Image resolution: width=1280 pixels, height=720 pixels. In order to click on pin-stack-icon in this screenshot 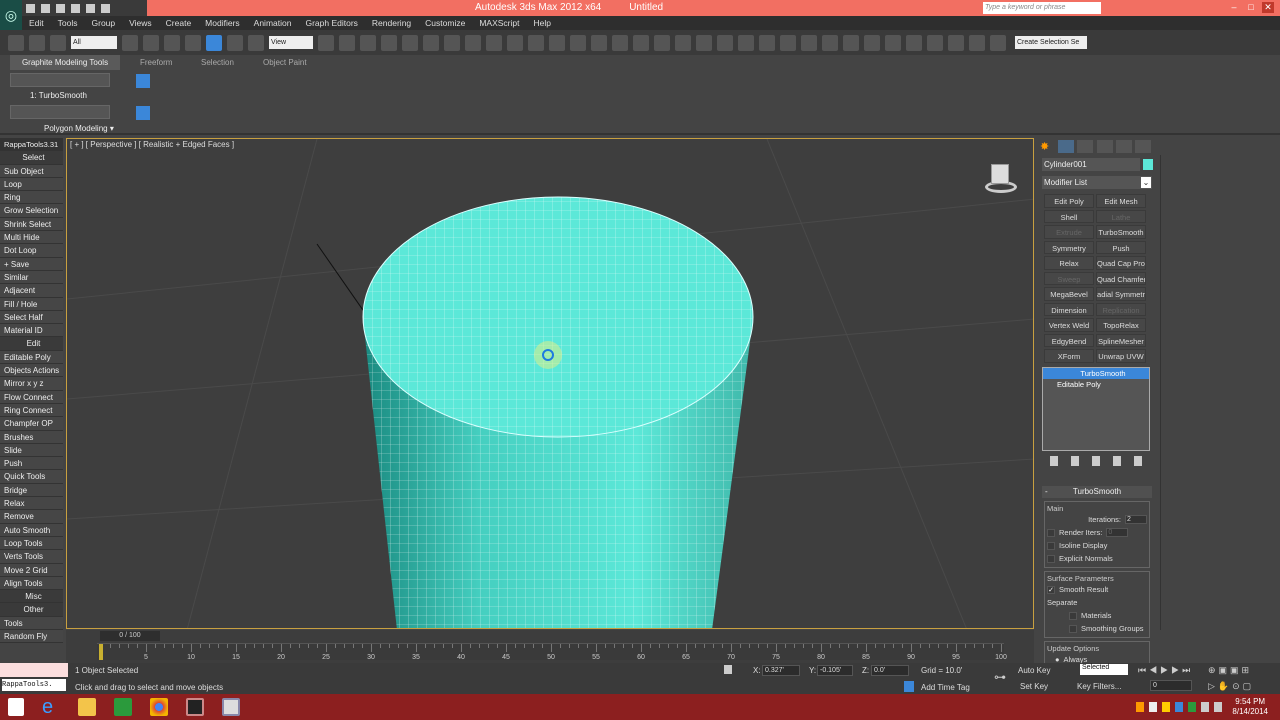, I will do `click(143, 81)`.